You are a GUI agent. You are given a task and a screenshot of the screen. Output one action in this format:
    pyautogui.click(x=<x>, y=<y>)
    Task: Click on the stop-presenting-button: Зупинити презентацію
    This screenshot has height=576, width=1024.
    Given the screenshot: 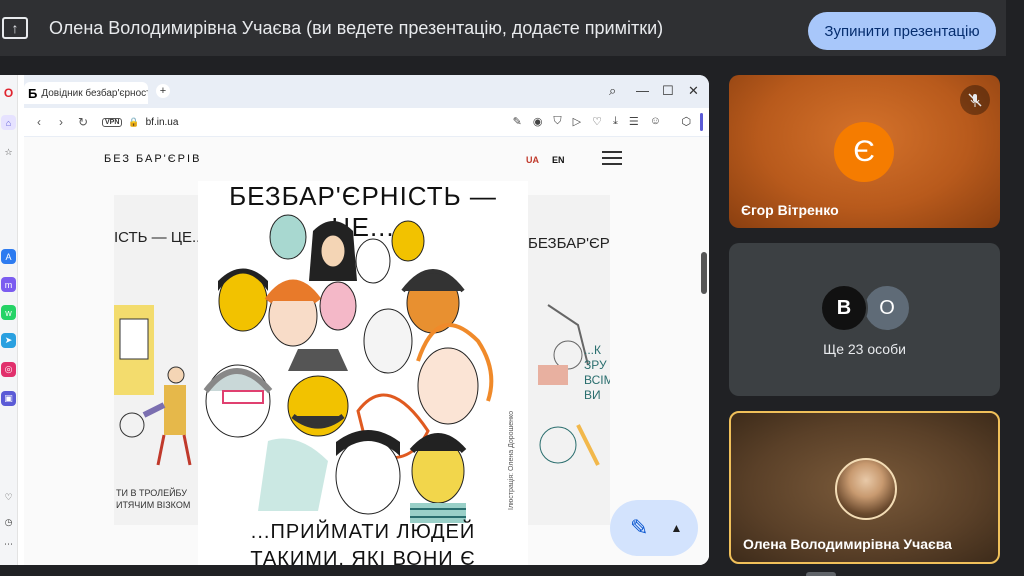 What is the action you would take?
    pyautogui.click(x=902, y=31)
    